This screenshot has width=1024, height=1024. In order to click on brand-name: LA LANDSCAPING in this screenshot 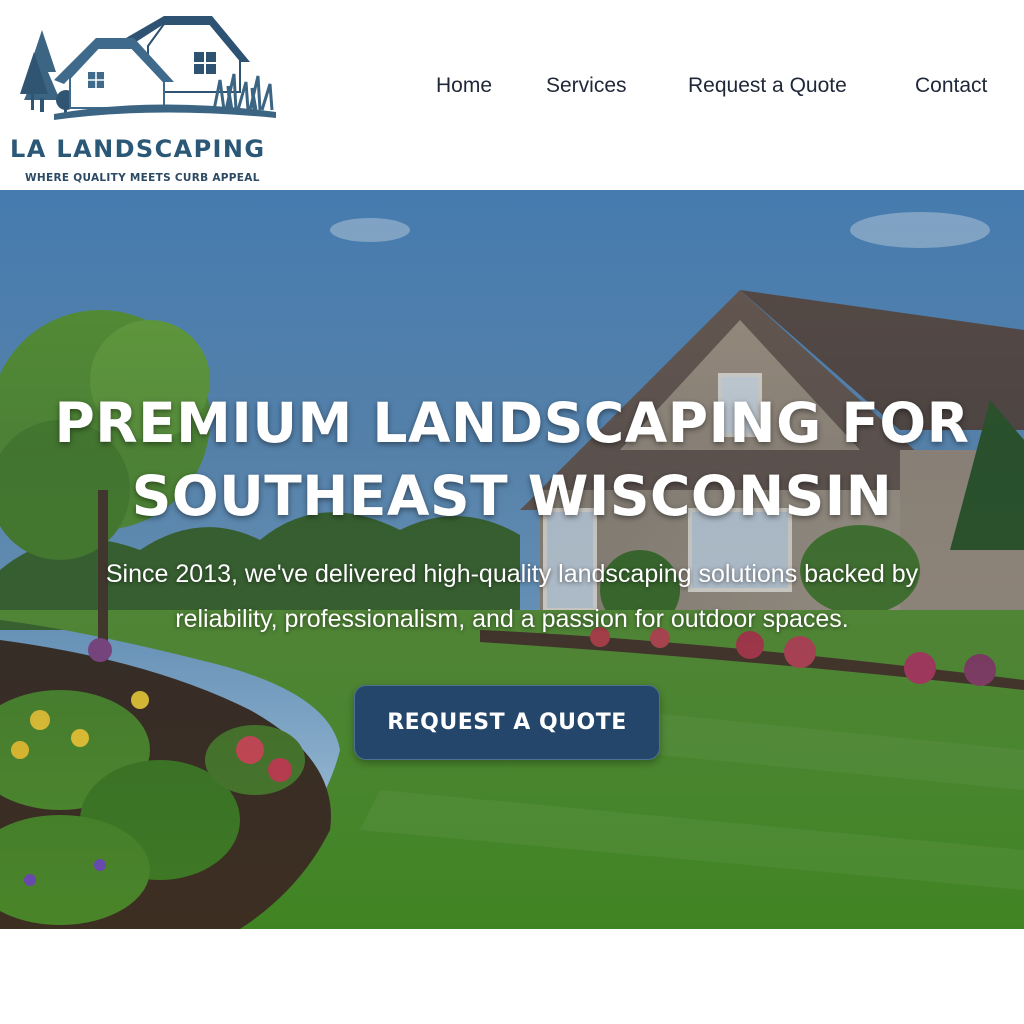, I will do `click(138, 149)`.